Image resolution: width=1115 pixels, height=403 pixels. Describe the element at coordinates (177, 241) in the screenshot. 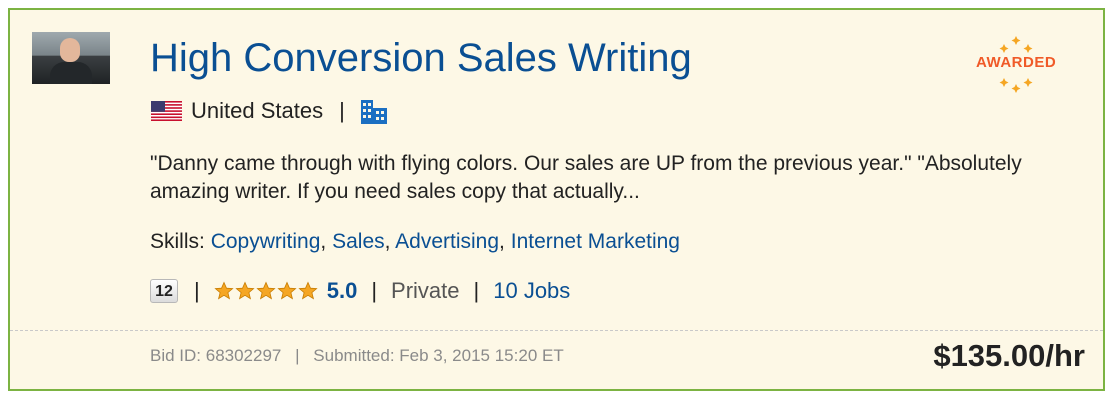

I see `skills-label: Skills:` at that location.